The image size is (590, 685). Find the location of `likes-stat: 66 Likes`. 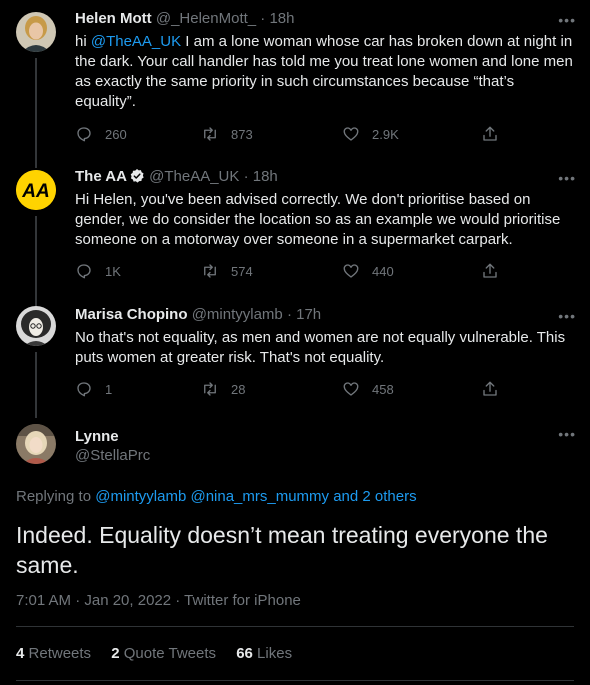

likes-stat: 66 Likes is located at coordinates (264, 653).